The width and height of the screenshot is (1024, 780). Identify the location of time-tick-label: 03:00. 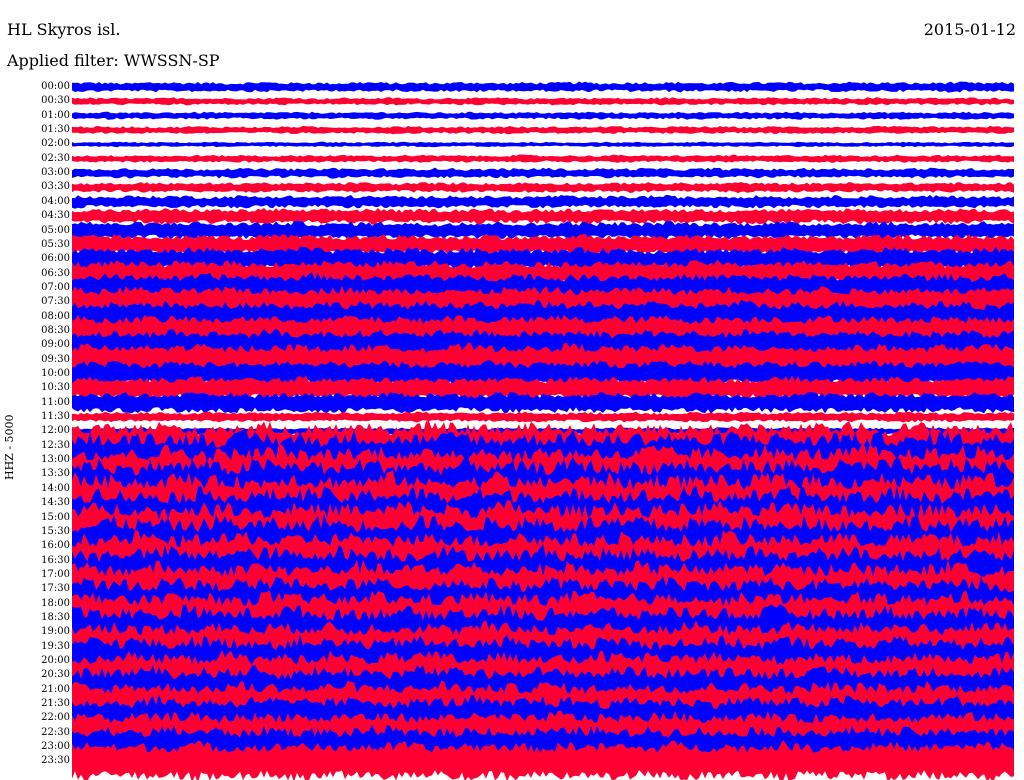
(55, 173).